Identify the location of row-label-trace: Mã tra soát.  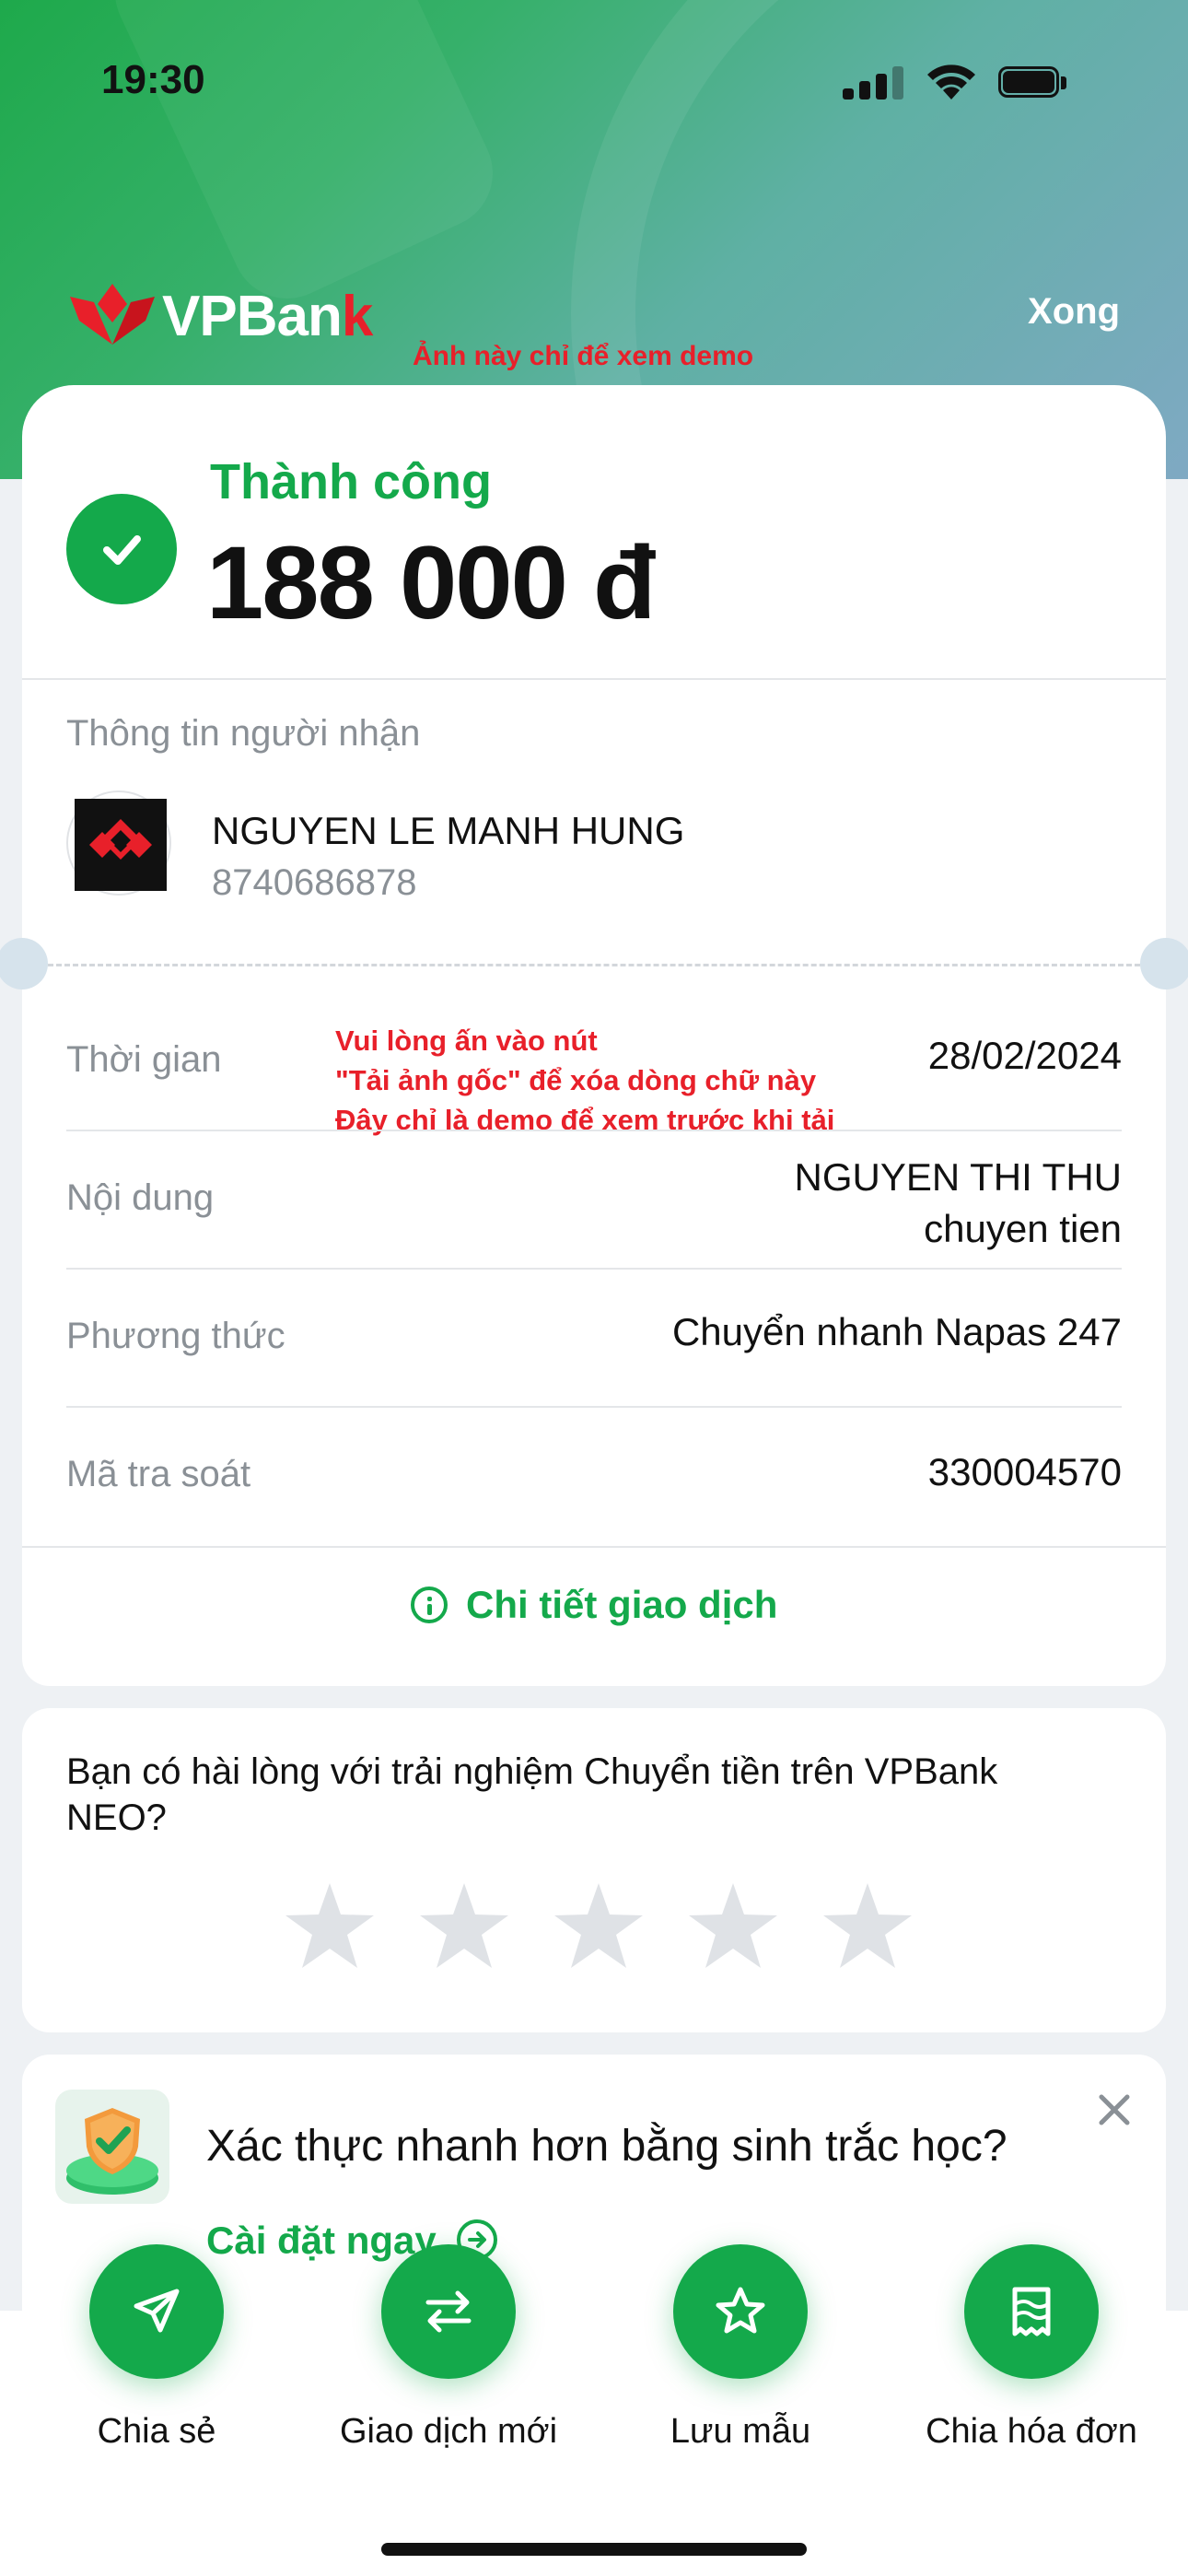
(158, 1474).